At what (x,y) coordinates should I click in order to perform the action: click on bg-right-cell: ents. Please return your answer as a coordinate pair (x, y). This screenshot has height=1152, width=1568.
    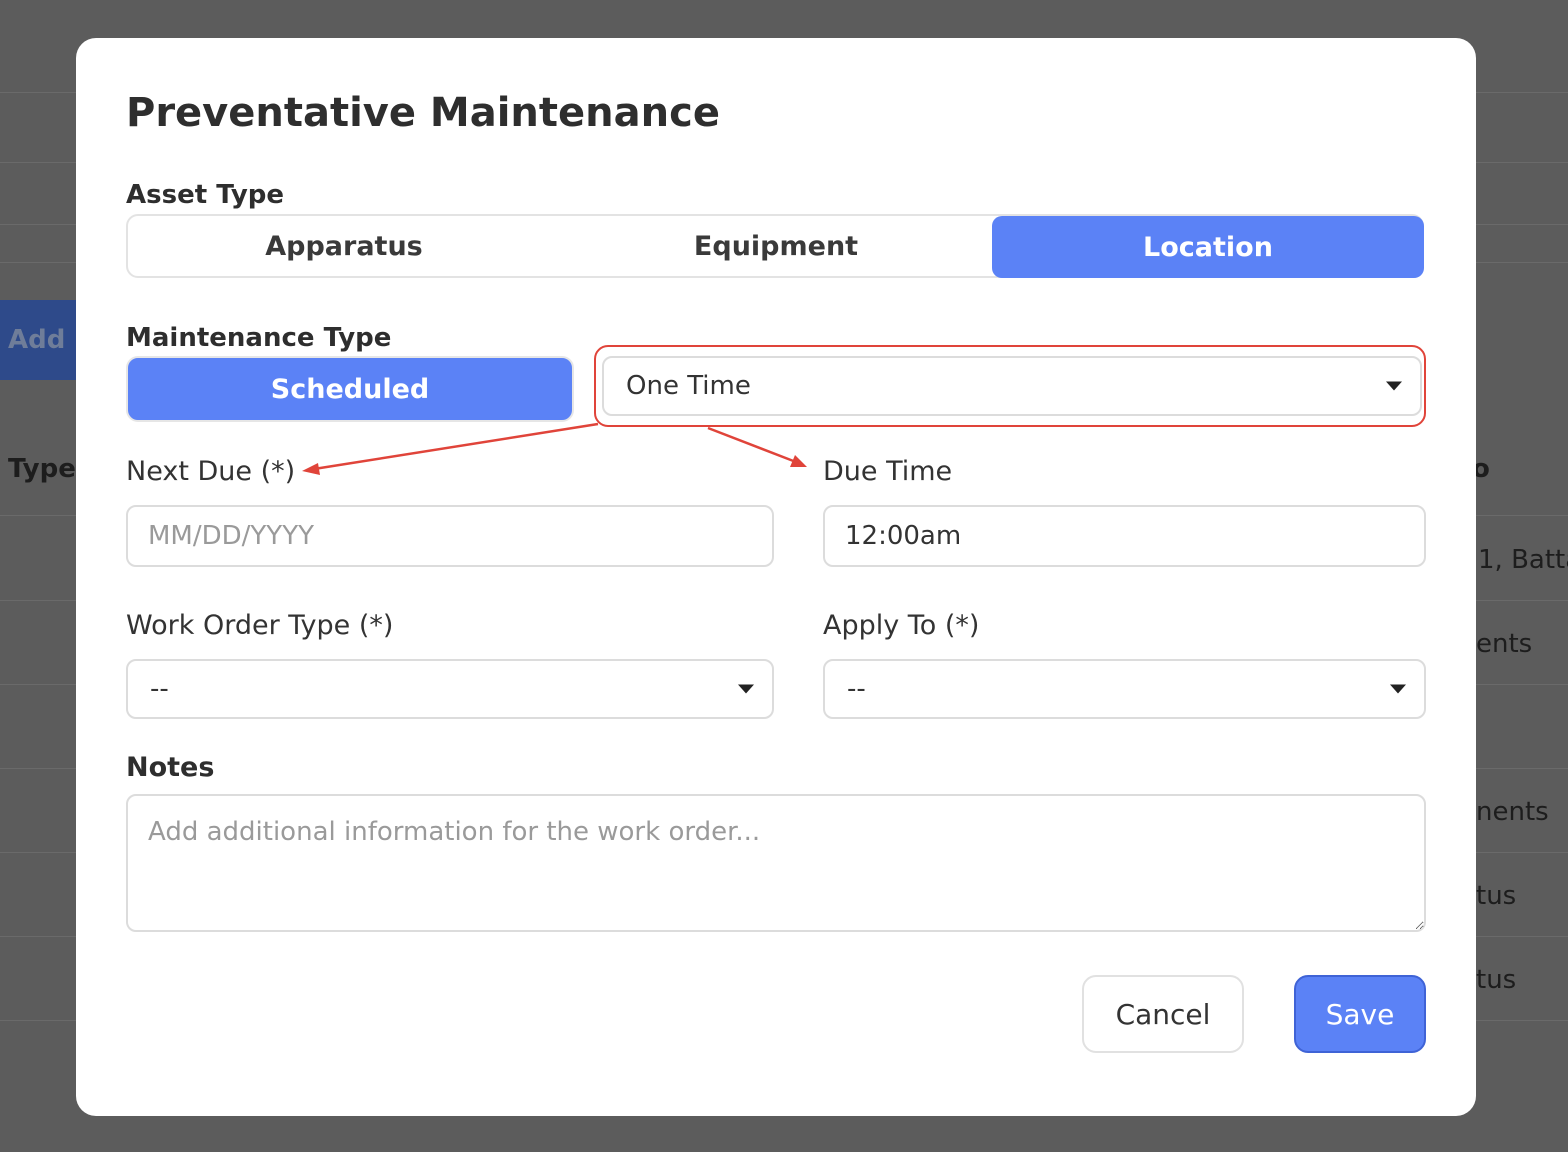
    Looking at the image, I should click on (1522, 647).